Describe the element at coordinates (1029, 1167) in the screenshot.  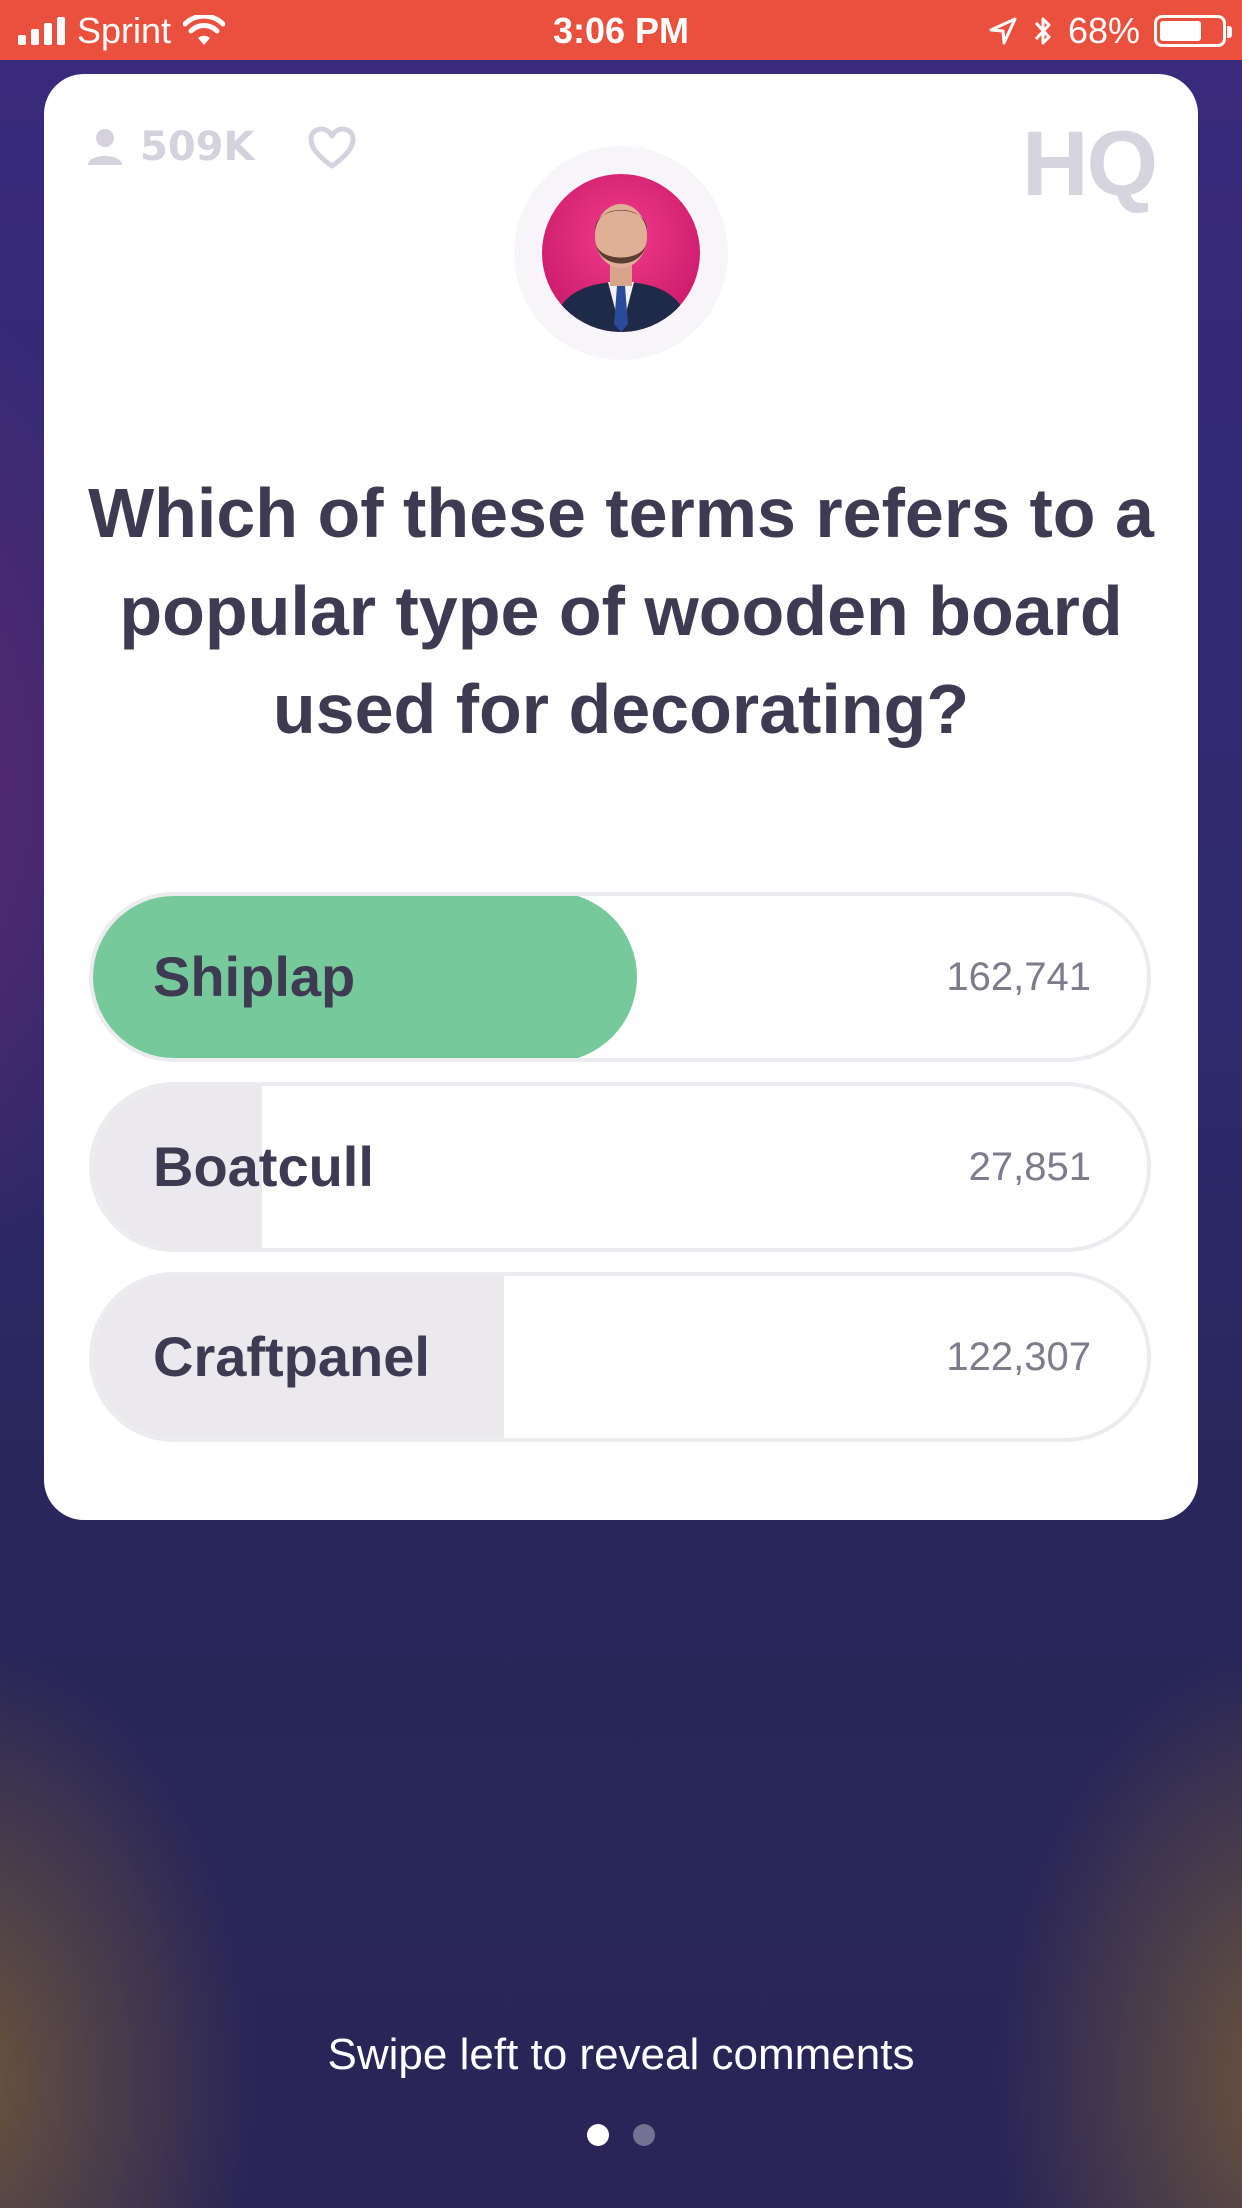
I see `answer-count: 27,851` at that location.